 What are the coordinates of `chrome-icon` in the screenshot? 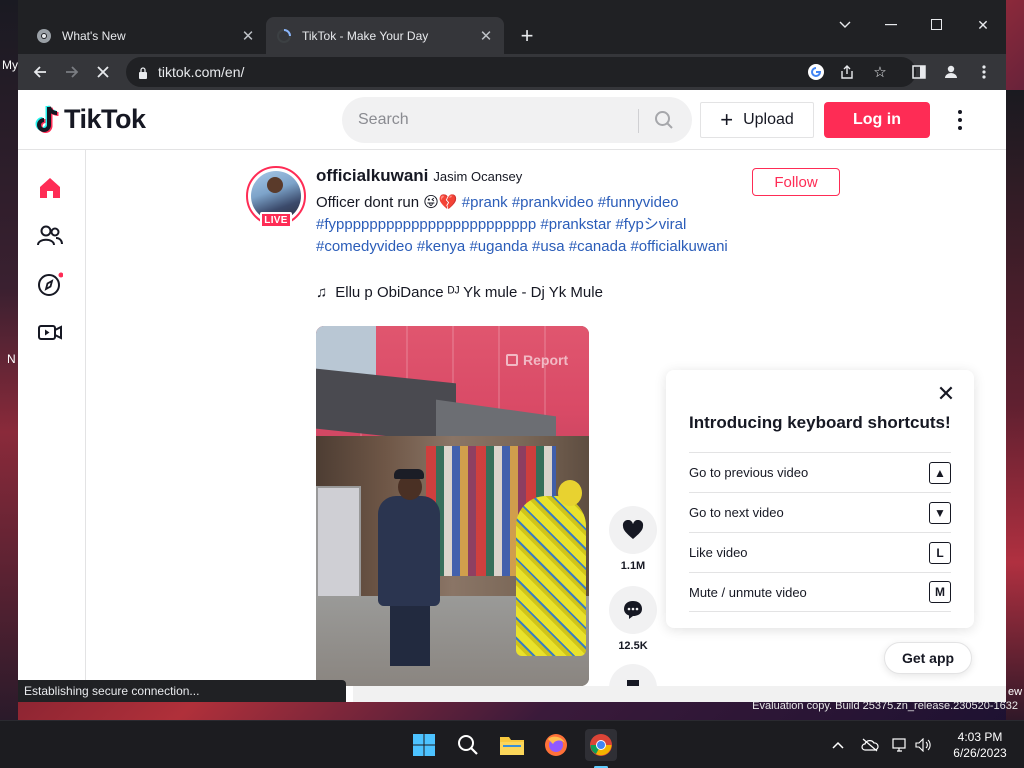 It's located at (44, 36).